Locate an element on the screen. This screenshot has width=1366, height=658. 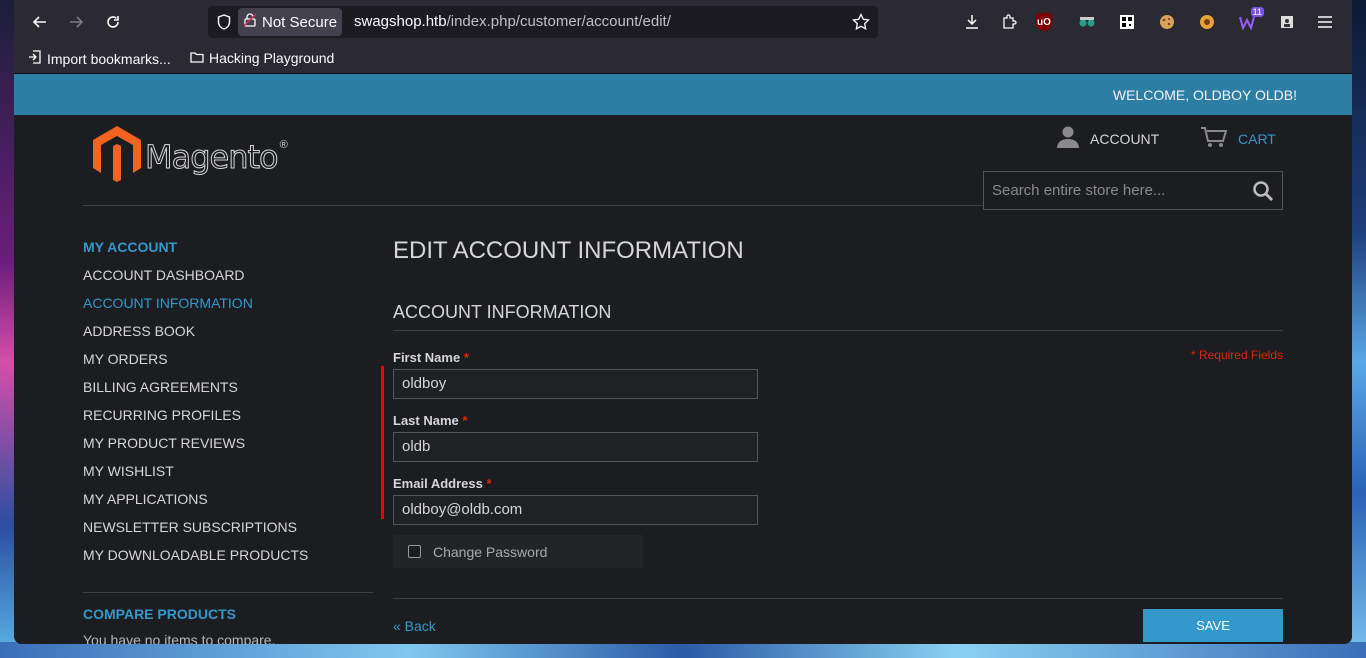
magento-logo: Magento ® is located at coordinates (189, 156).